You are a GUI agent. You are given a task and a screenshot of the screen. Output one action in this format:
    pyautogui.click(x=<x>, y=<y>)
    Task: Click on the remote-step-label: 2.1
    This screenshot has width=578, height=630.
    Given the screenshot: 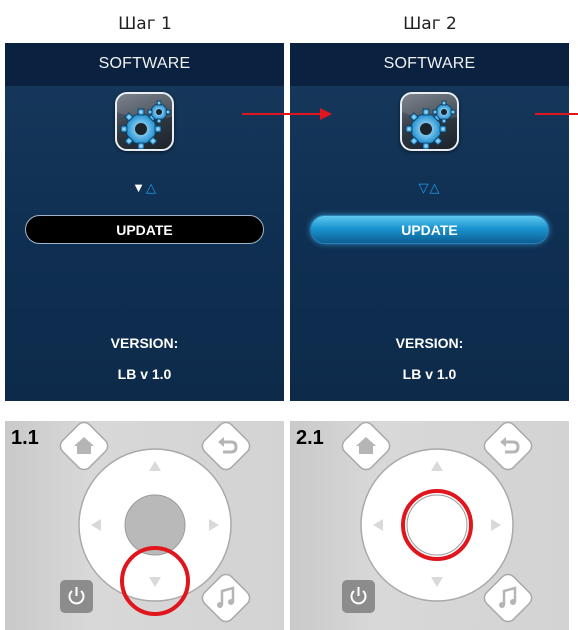 What is the action you would take?
    pyautogui.click(x=310, y=438)
    